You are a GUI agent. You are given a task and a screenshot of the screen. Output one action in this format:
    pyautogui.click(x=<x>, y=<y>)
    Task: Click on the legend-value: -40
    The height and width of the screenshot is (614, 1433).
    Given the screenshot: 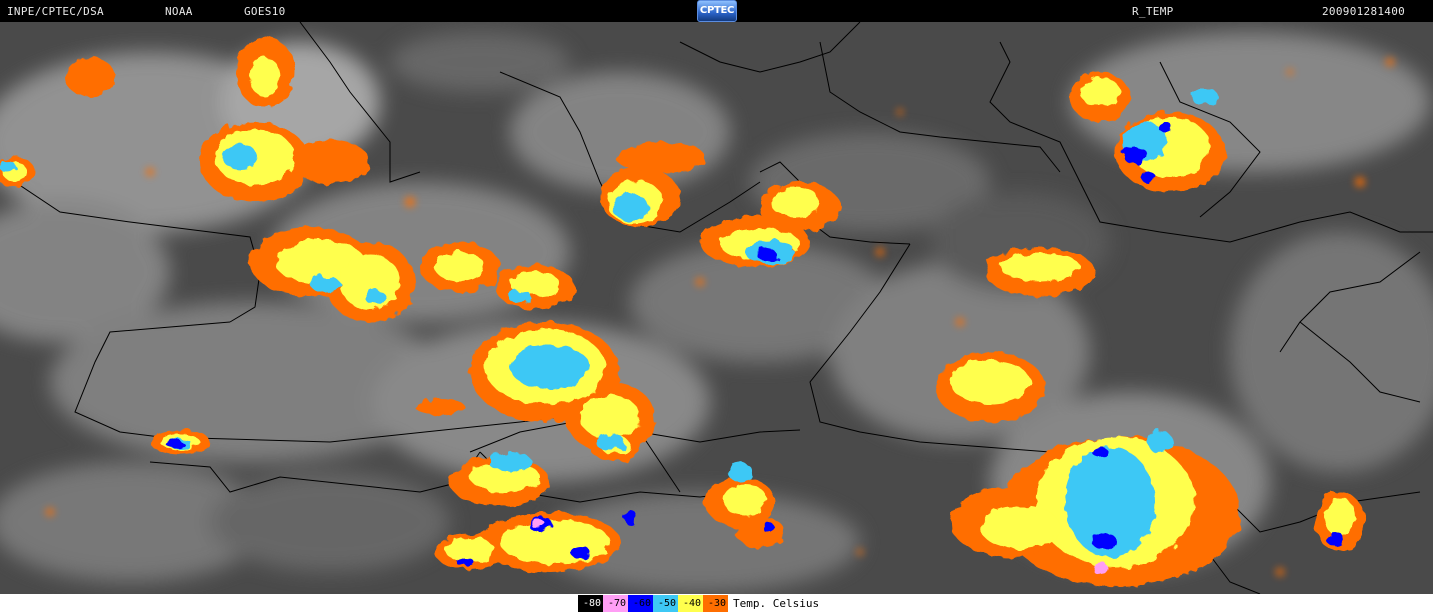 What is the action you would take?
    pyautogui.click(x=691, y=603)
    